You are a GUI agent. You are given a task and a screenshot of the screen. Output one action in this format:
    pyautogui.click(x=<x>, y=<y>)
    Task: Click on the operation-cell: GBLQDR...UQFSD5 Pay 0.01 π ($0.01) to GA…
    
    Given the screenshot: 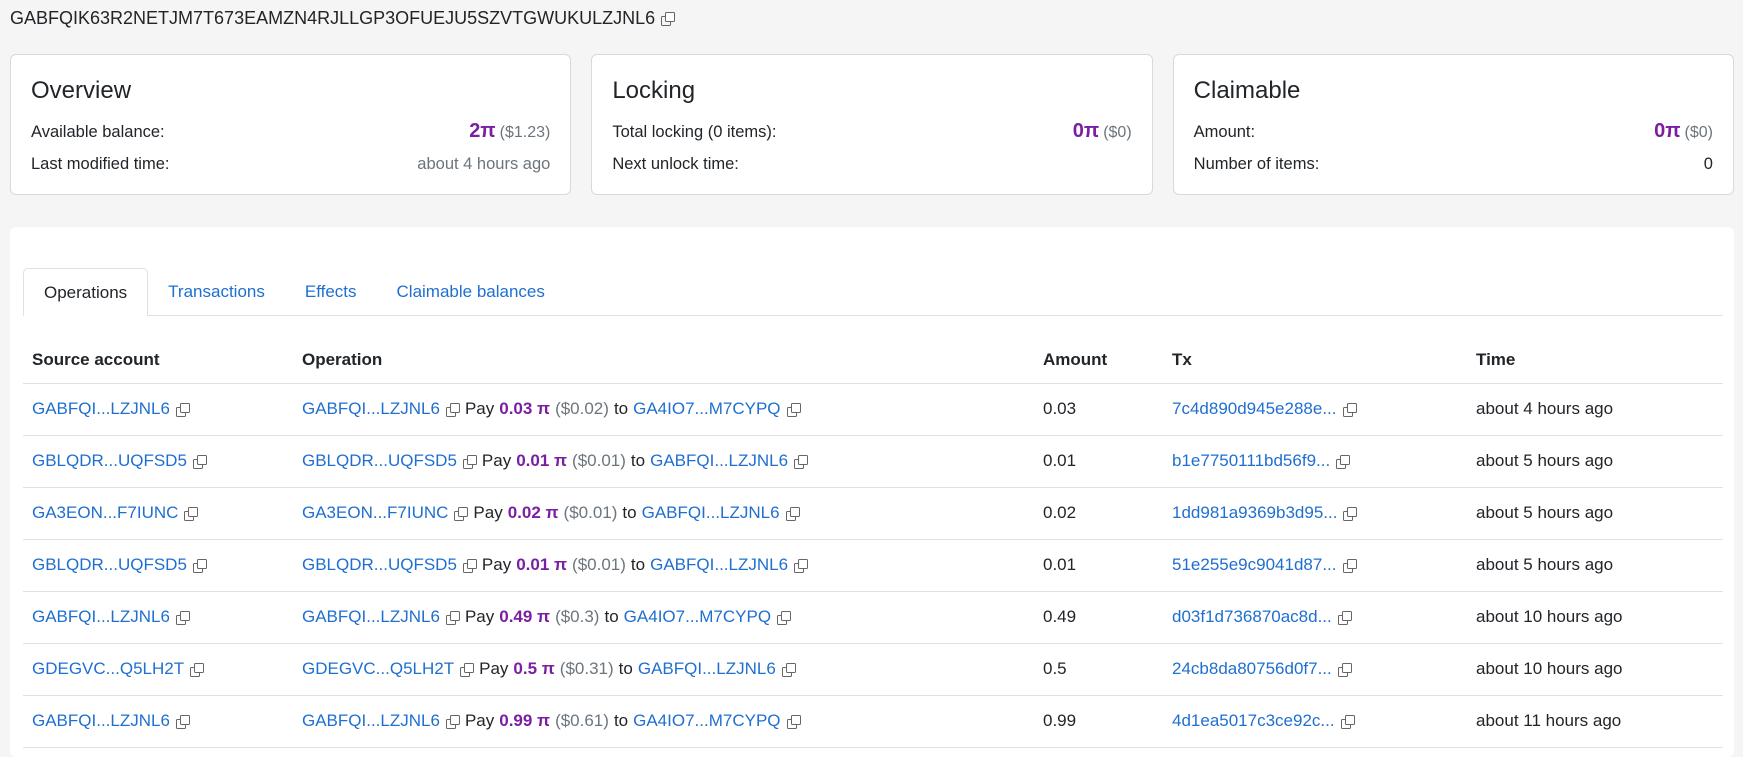 What is the action you would take?
    pyautogui.click(x=663, y=461)
    